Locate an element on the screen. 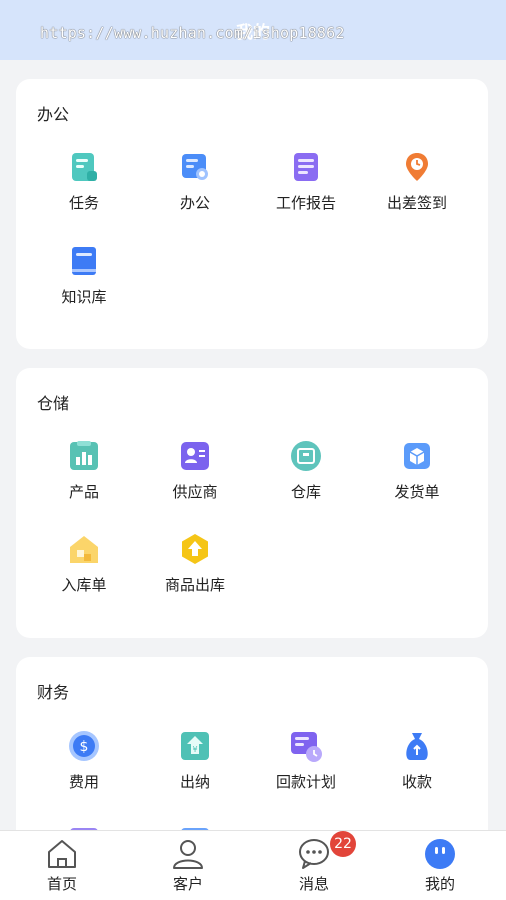 The height and width of the screenshot is (900, 506). grid-item-label: 知识库 is located at coordinates (84, 297).